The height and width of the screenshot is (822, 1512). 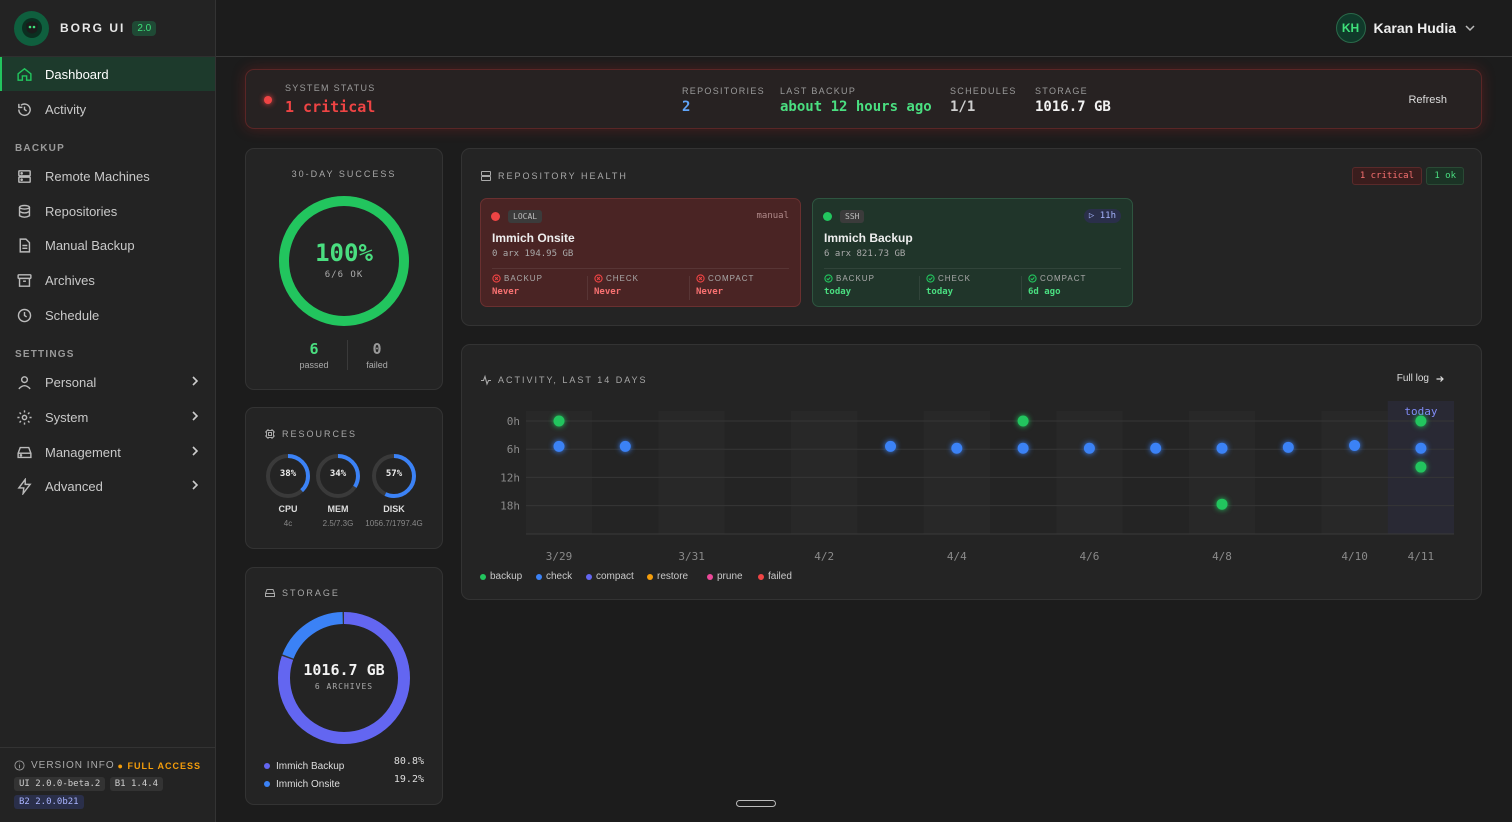 What do you see at coordinates (107, 280) in the screenshot?
I see `sidebar-item-archives: Archives` at bounding box center [107, 280].